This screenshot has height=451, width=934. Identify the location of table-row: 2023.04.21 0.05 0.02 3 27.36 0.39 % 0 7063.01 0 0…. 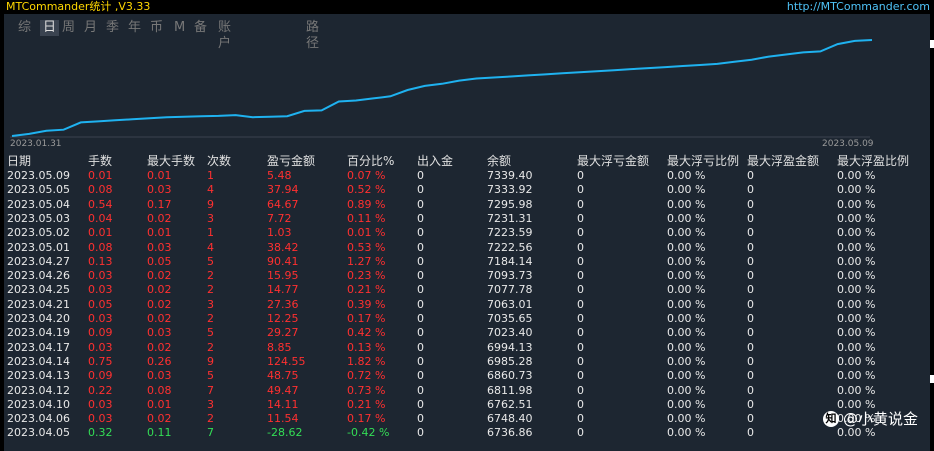
(467, 305).